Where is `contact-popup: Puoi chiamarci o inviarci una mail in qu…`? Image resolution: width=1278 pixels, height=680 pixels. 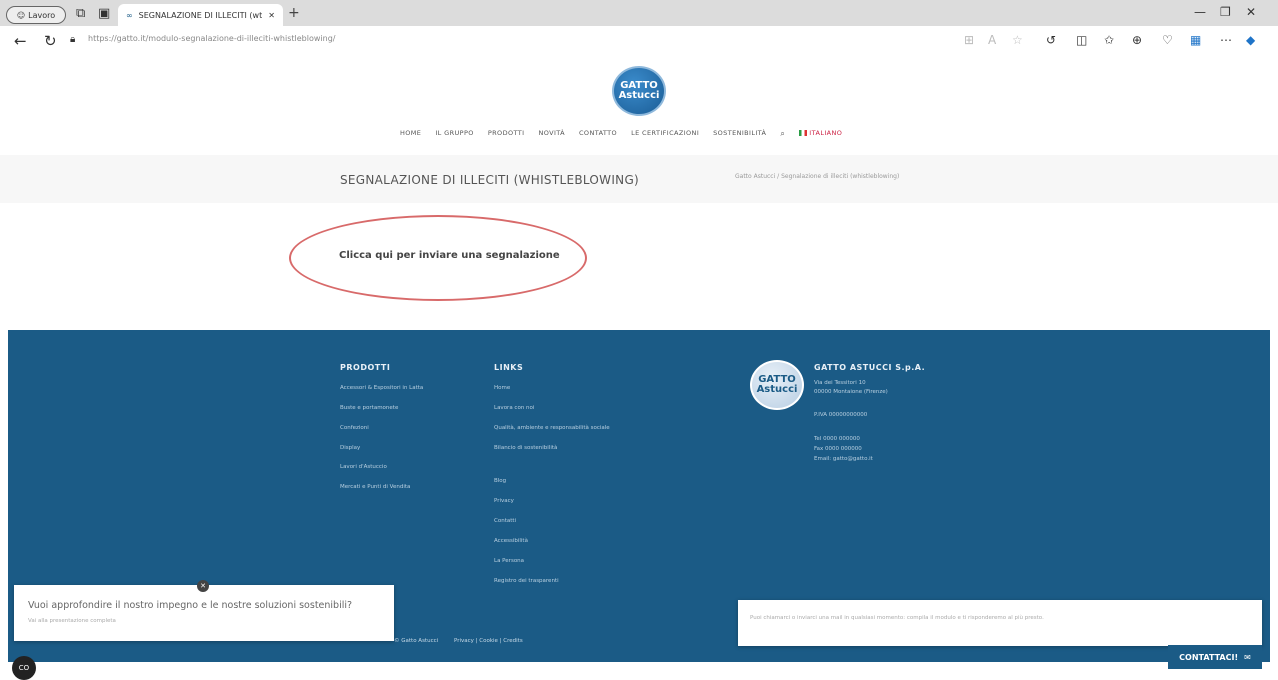 contact-popup: Puoi chiamarci o inviarci una mail in qu… is located at coordinates (1000, 623).